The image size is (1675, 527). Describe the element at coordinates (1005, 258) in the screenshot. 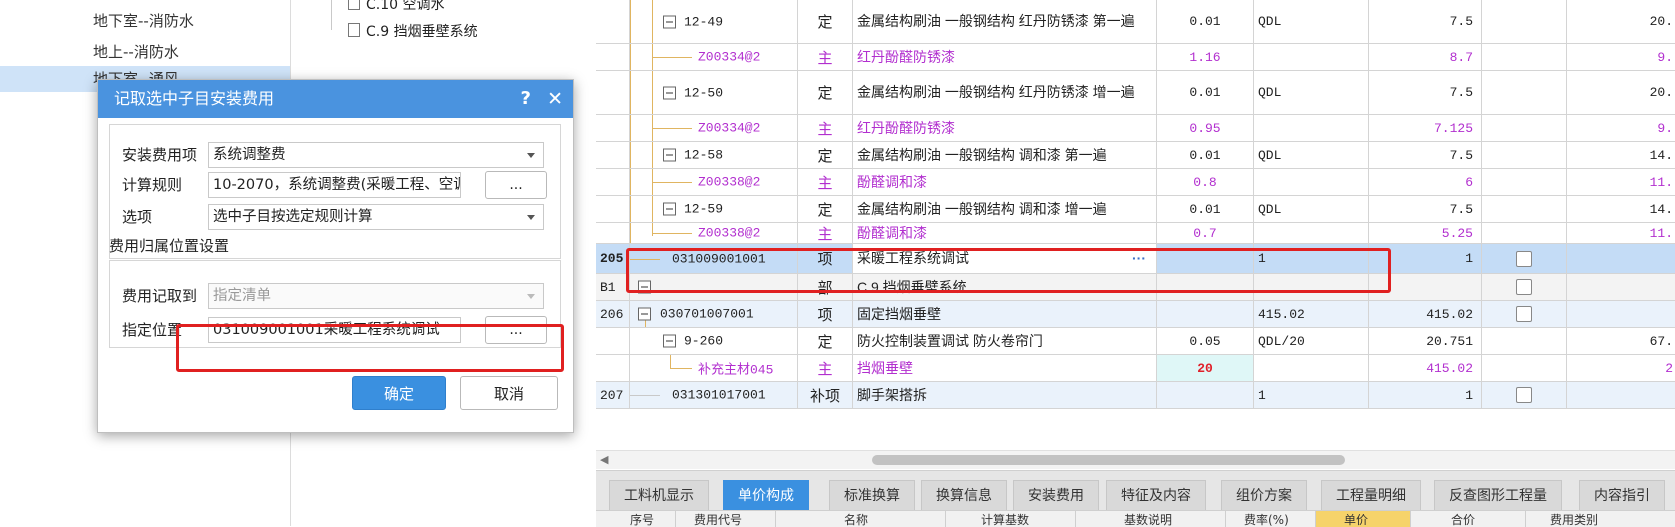

I see `name-cell: 采暖工程系统调试 ···` at that location.